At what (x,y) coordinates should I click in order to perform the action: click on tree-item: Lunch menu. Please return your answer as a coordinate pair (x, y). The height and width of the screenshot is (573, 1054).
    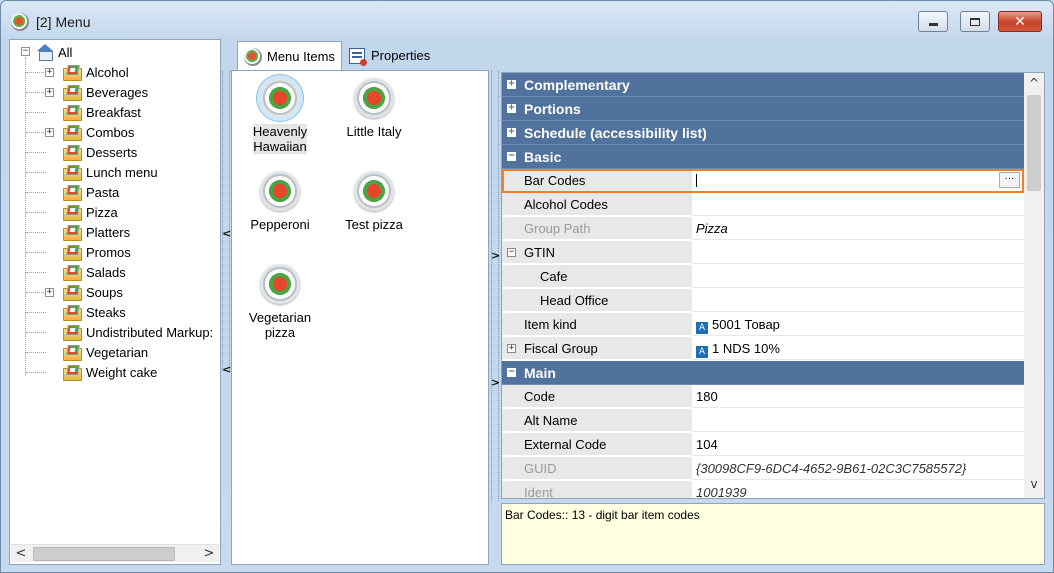
    Looking at the image, I should click on (110, 172).